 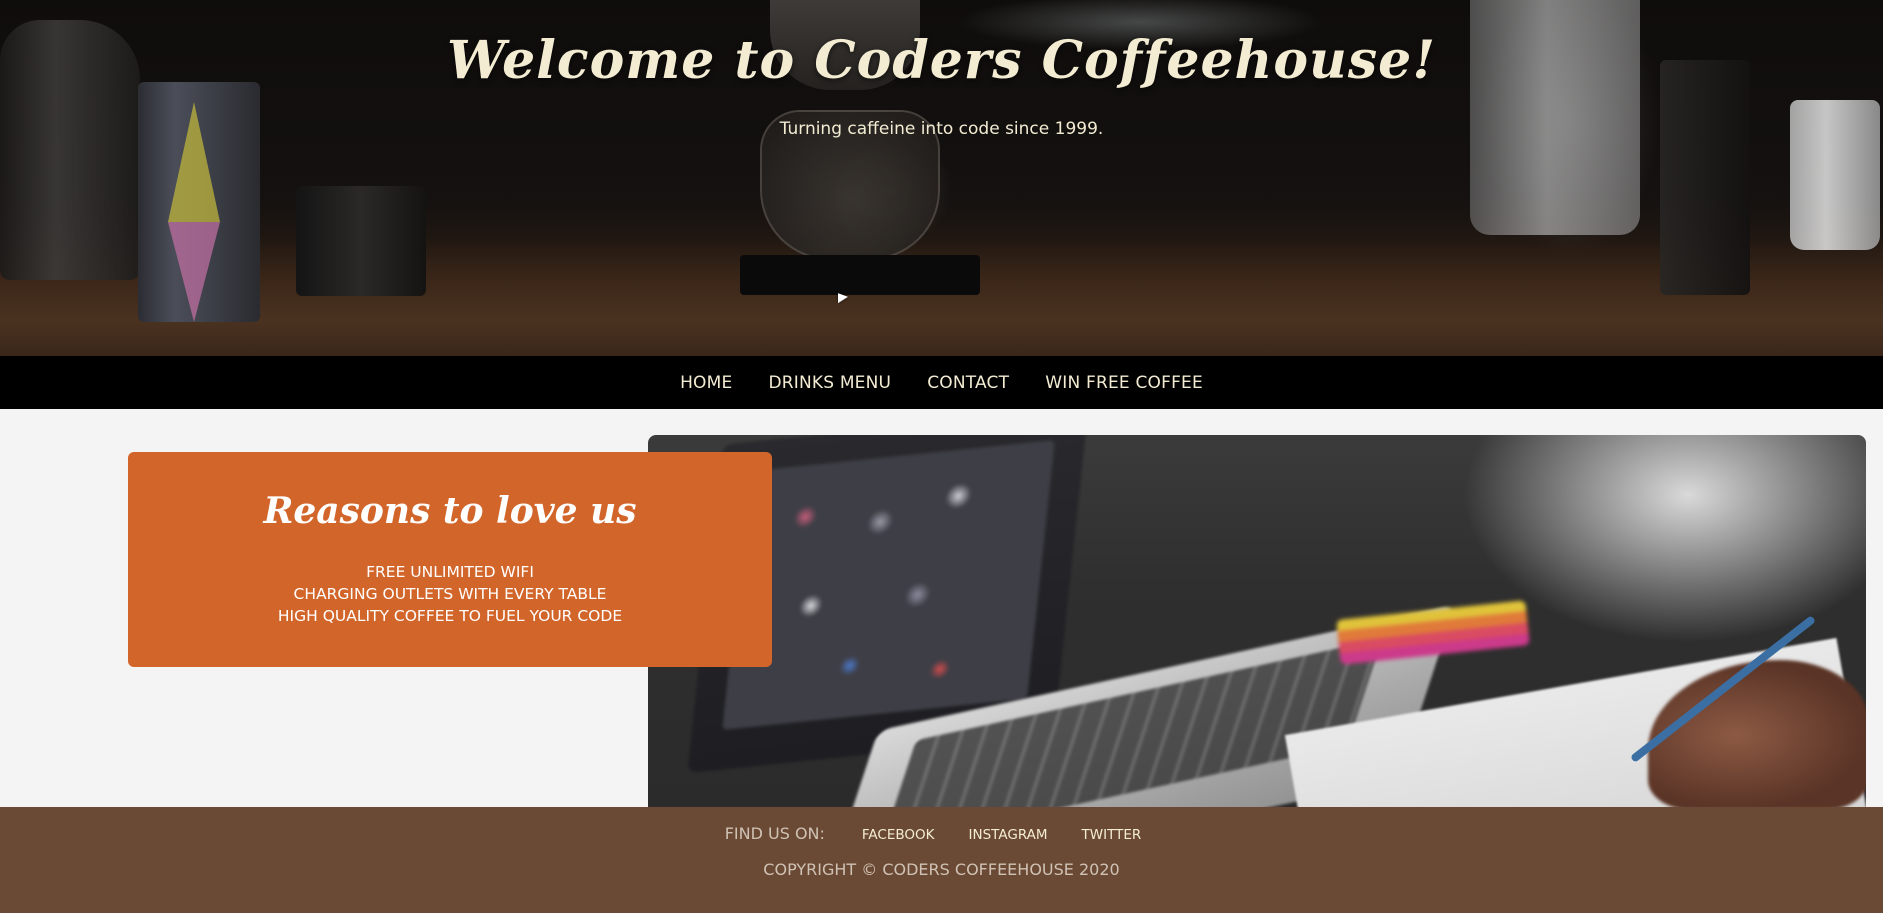 What do you see at coordinates (706, 383) in the screenshot?
I see `nav-item-home: HOME` at bounding box center [706, 383].